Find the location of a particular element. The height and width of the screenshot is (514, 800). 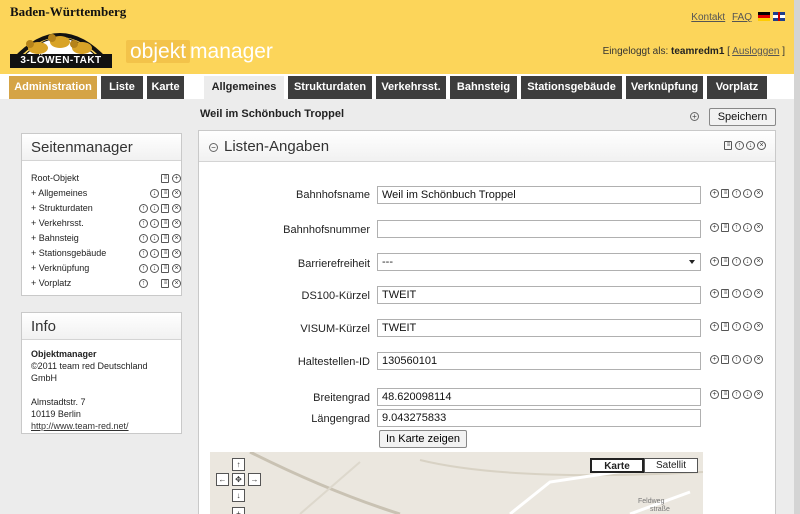

map-type-karte-button: Karte is located at coordinates (617, 465).